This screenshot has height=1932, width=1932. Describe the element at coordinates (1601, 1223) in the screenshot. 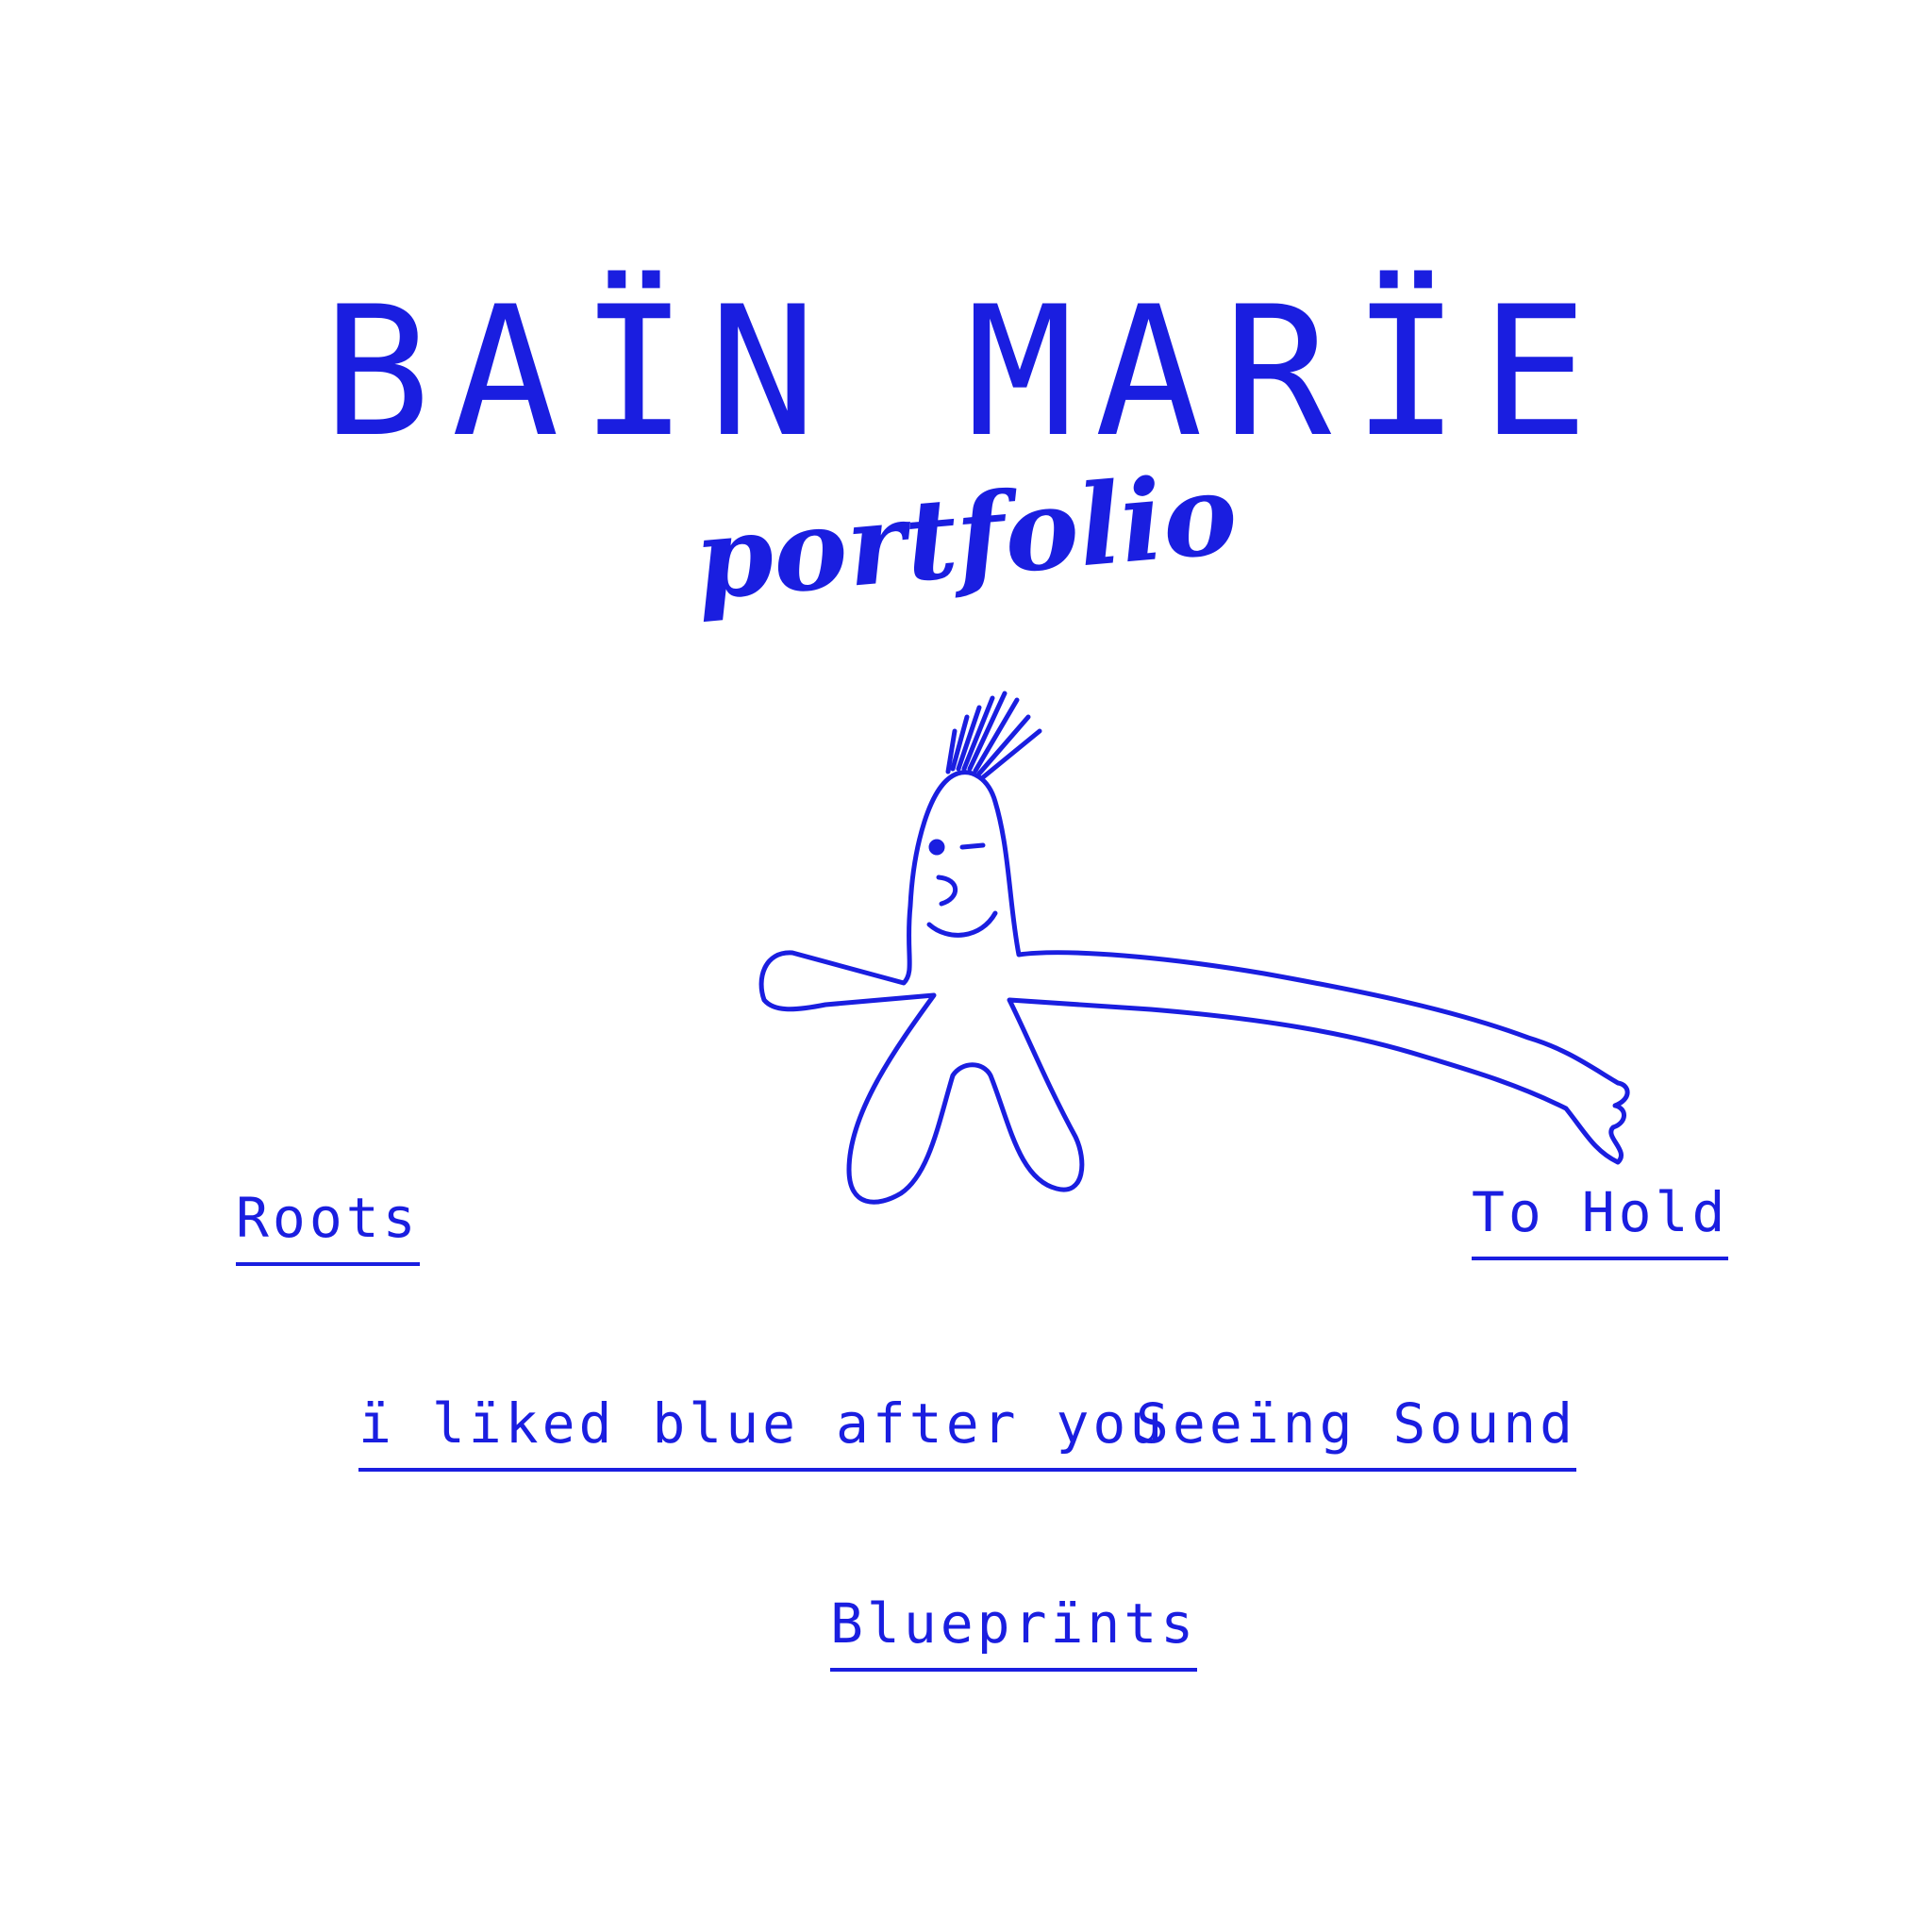

I see `nav-link-to-hold: To Hold` at that location.